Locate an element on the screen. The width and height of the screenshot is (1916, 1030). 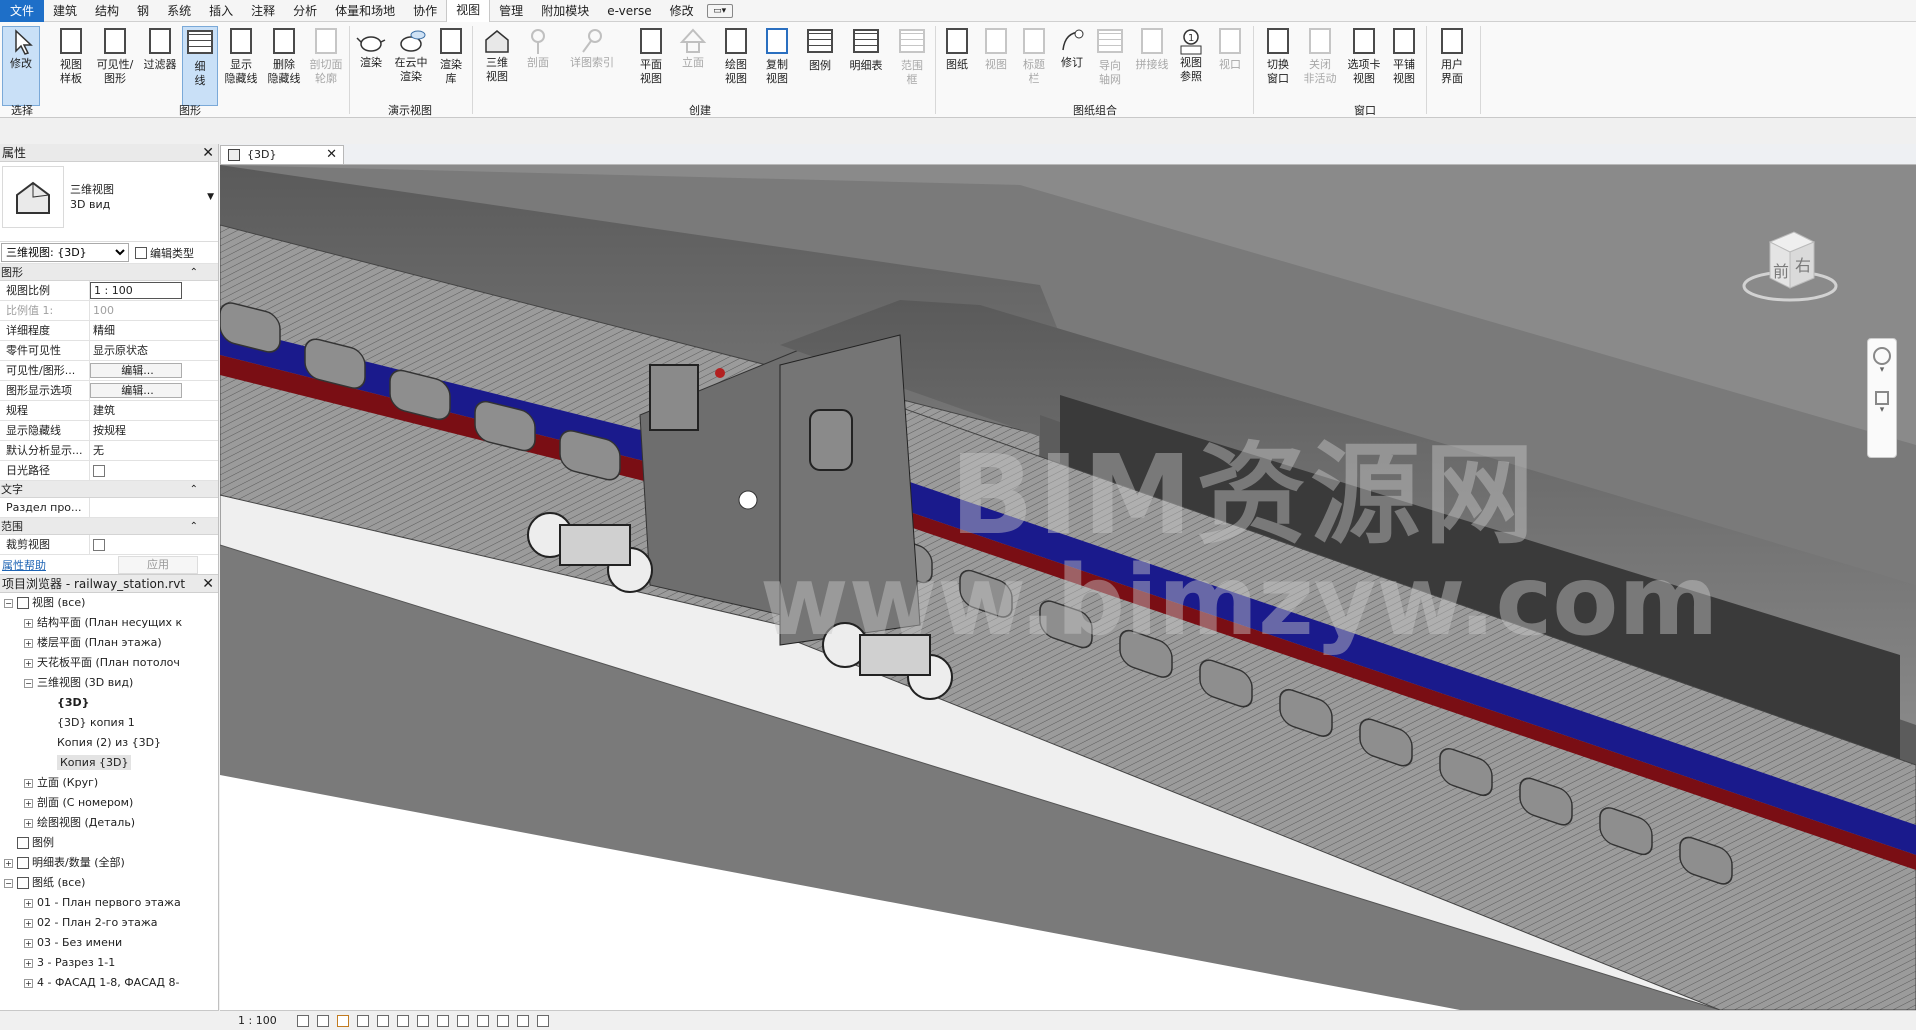
revisions-button: 修订 is located at coordinates (1072, 48).